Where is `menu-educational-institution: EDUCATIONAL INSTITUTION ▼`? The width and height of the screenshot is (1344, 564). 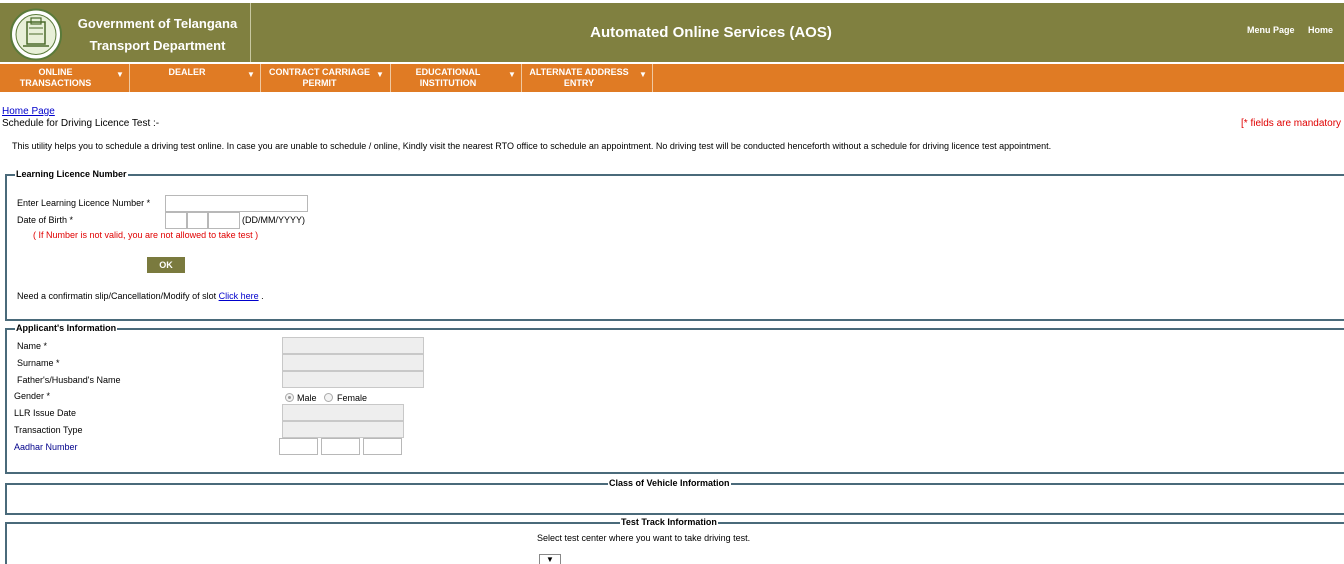
menu-educational-institution: EDUCATIONAL INSTITUTION ▼ is located at coordinates (456, 78).